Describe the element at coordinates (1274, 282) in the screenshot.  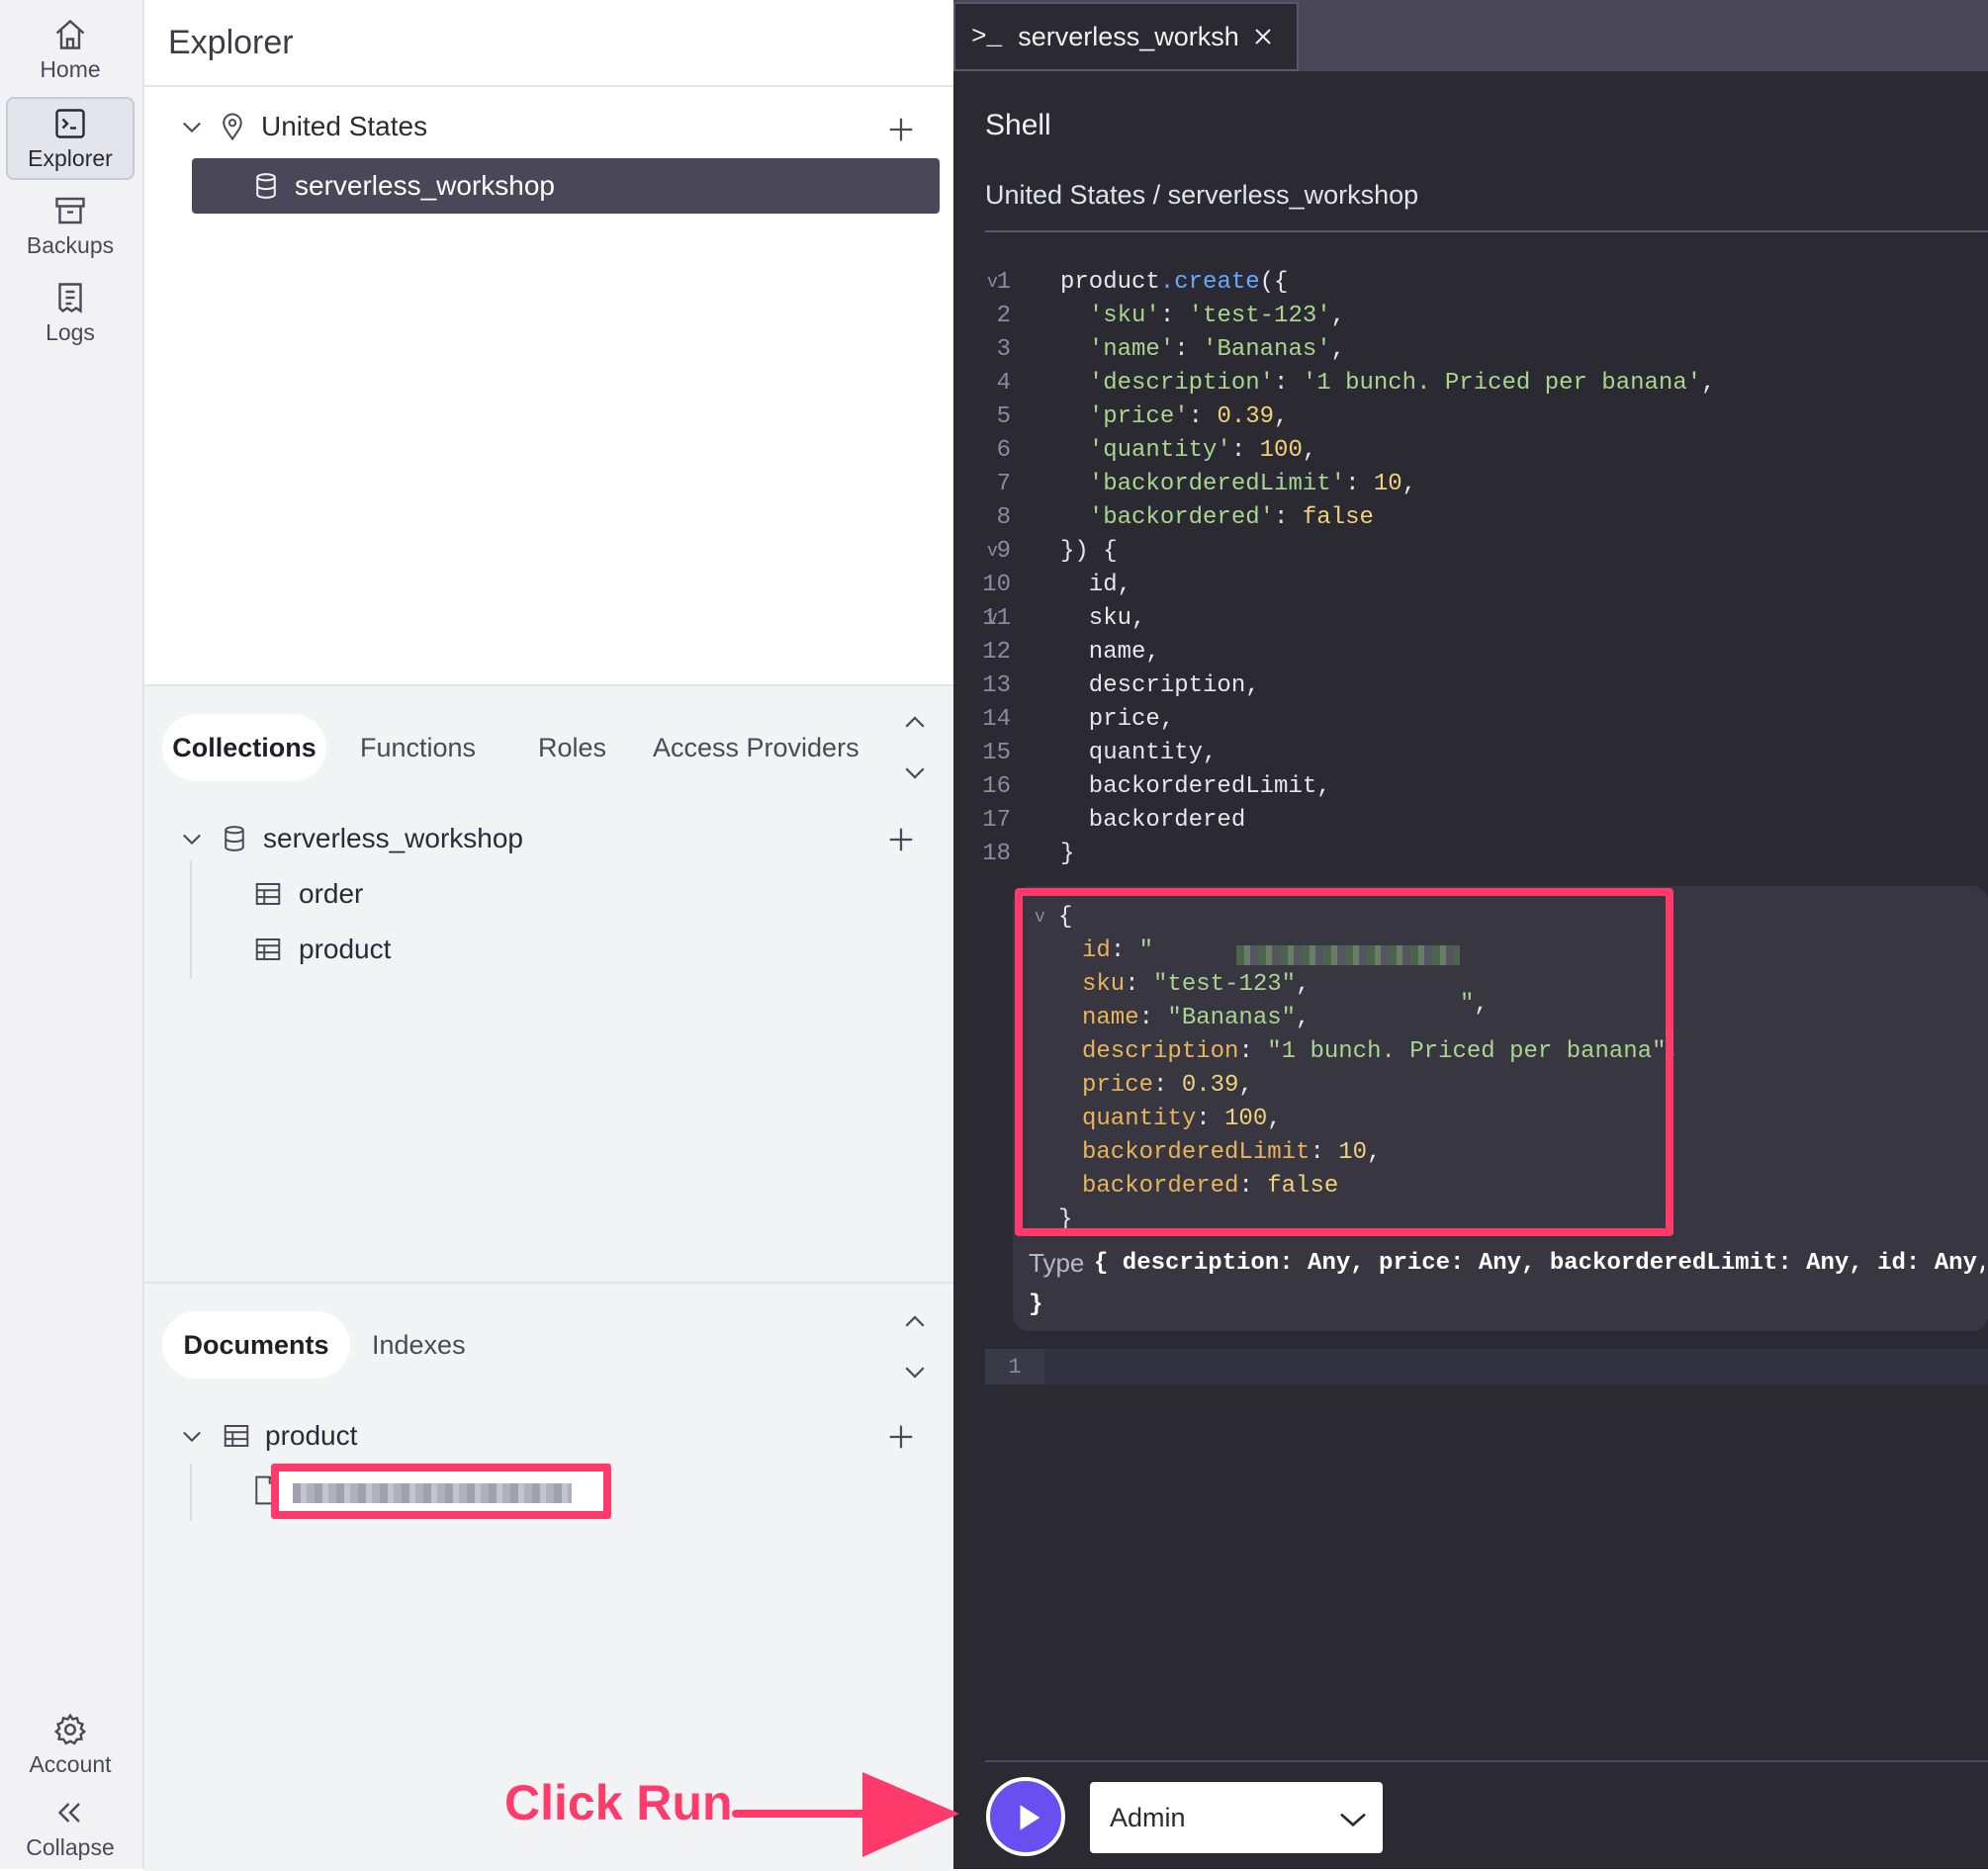
I see `code-token: ({` at that location.